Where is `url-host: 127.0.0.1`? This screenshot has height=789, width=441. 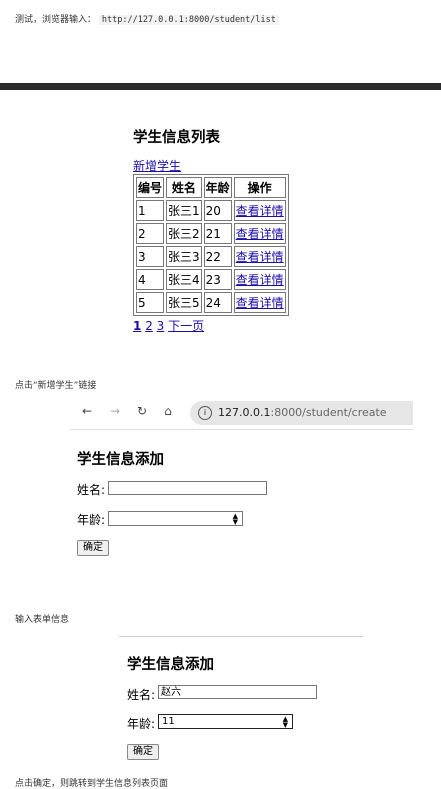
url-host: 127.0.0.1 is located at coordinates (244, 412).